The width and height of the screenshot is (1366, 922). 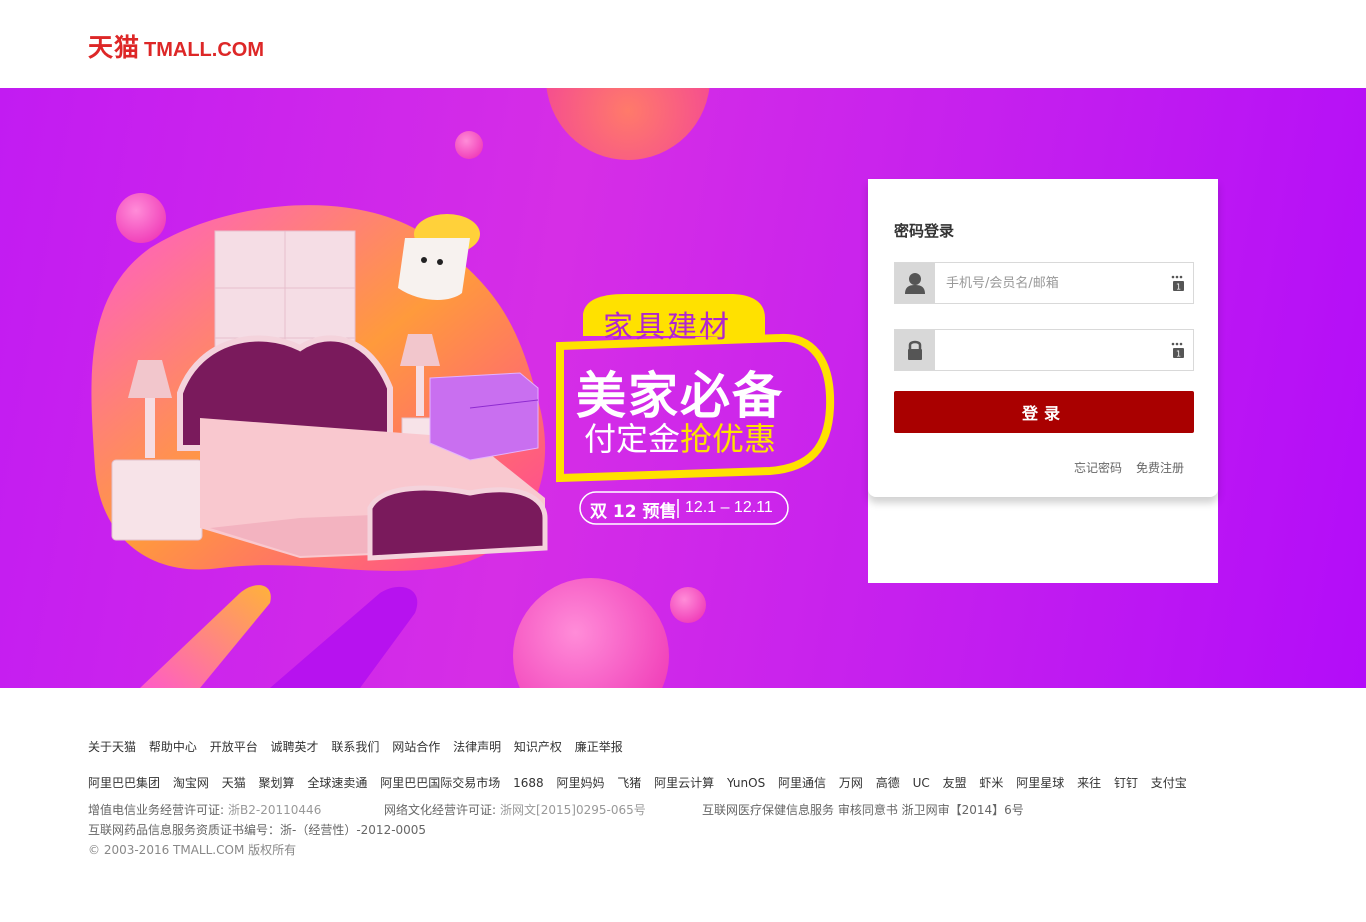 I want to click on tmall-logo: 天猫 TMALL.COM, so click(x=176, y=45).